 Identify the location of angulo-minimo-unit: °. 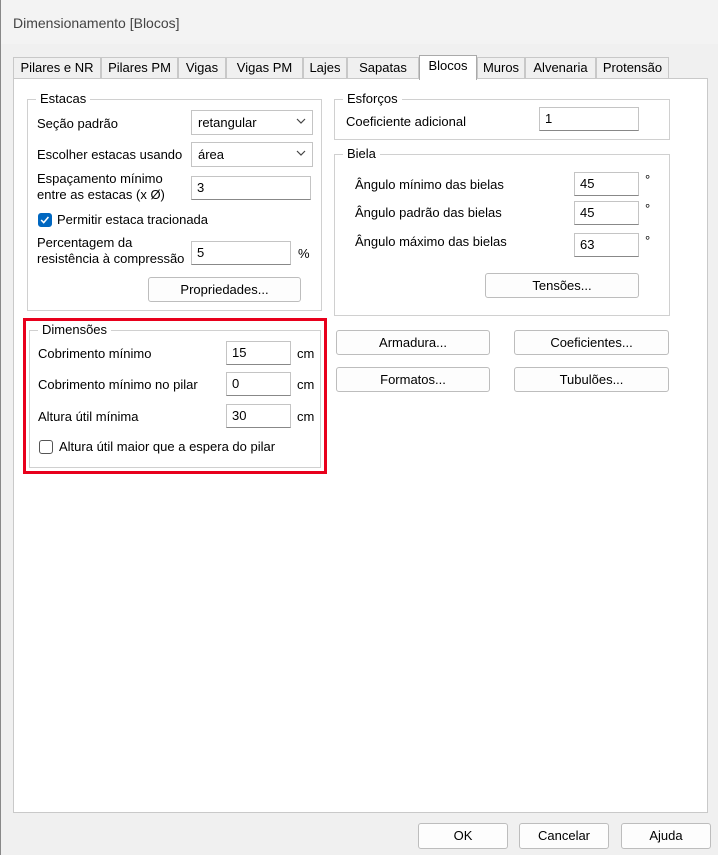
(648, 179).